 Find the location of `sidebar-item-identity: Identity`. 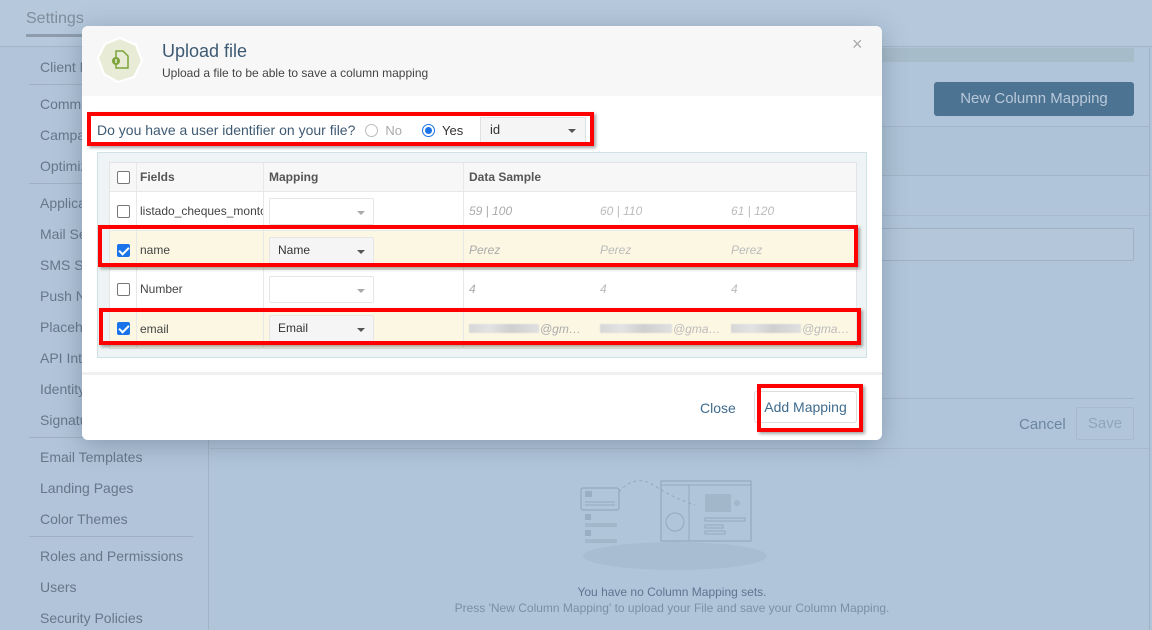

sidebar-item-identity: Identity is located at coordinates (62, 389).